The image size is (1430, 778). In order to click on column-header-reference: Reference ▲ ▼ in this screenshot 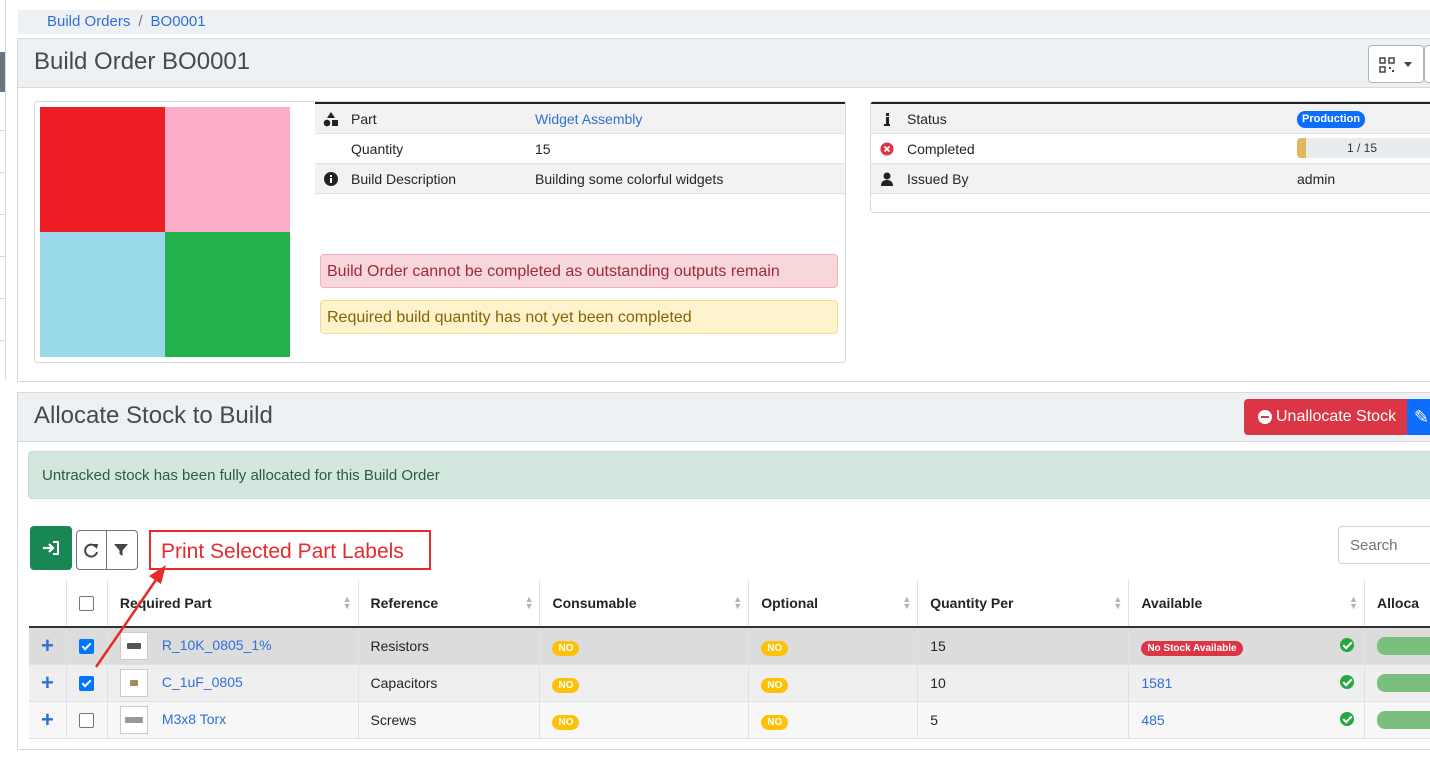, I will do `click(448, 604)`.